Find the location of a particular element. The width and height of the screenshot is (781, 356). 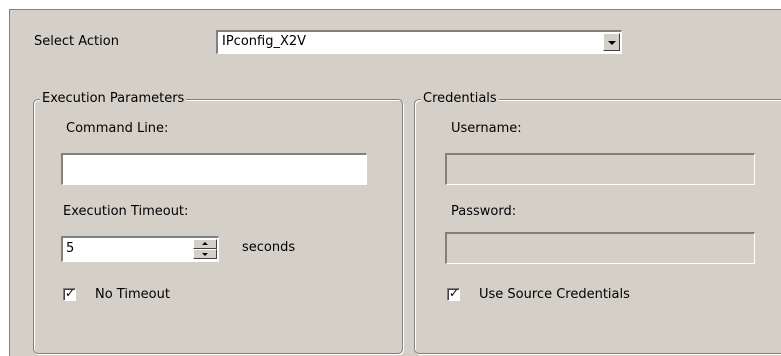

spinner-down-button is located at coordinates (205, 254).